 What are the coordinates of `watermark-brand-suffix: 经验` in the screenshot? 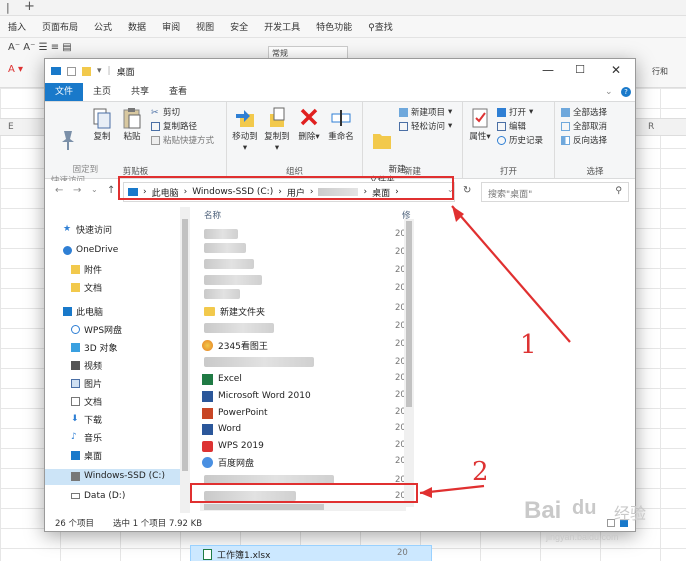 It's located at (630, 514).